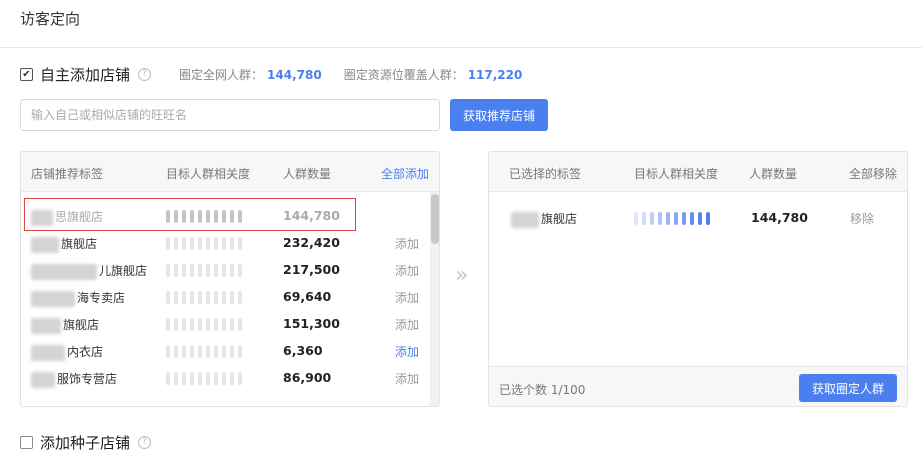  I want to click on title-divider, so click(461, 47).